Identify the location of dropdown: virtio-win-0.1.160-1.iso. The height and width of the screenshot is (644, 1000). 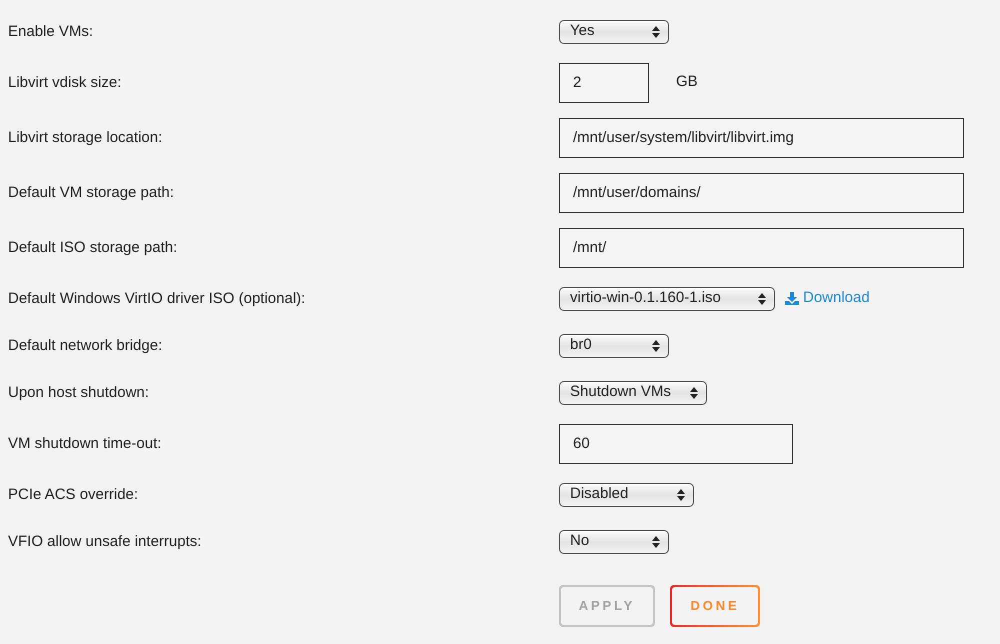
(667, 298).